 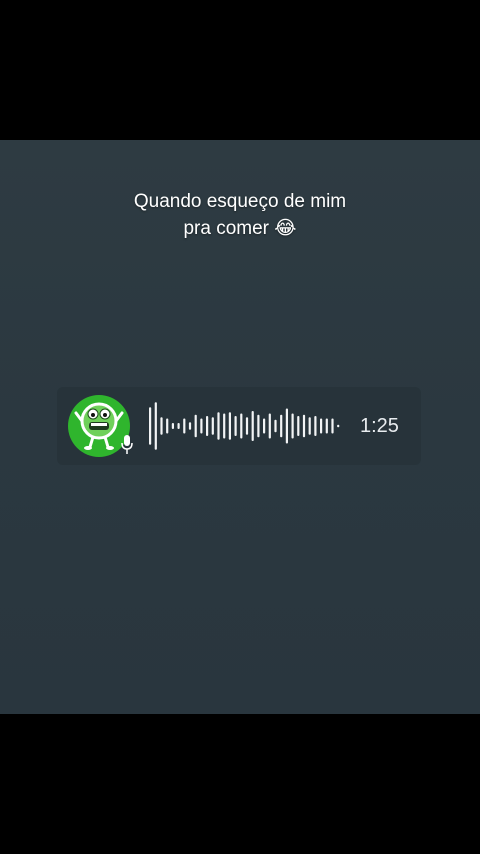 What do you see at coordinates (240, 228) in the screenshot?
I see `caption-line-2: pra comer 😂` at bounding box center [240, 228].